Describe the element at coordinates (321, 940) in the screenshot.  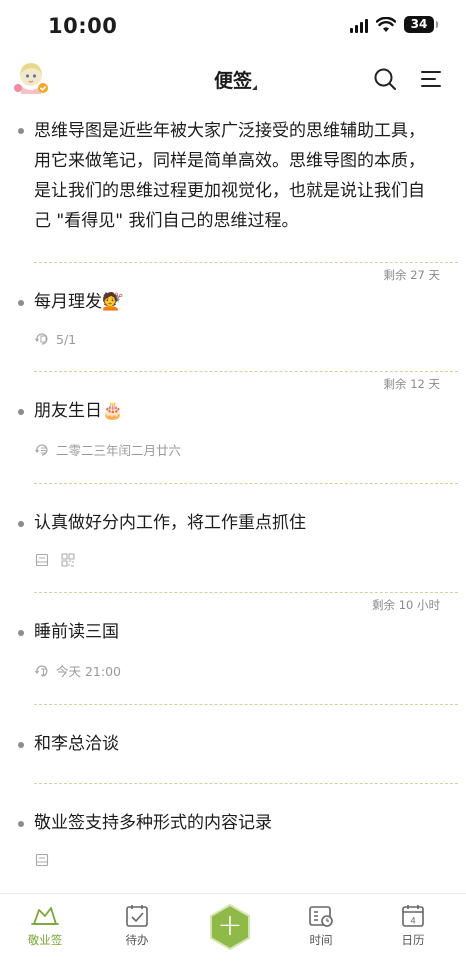
I see `tab-label: 时间` at that location.